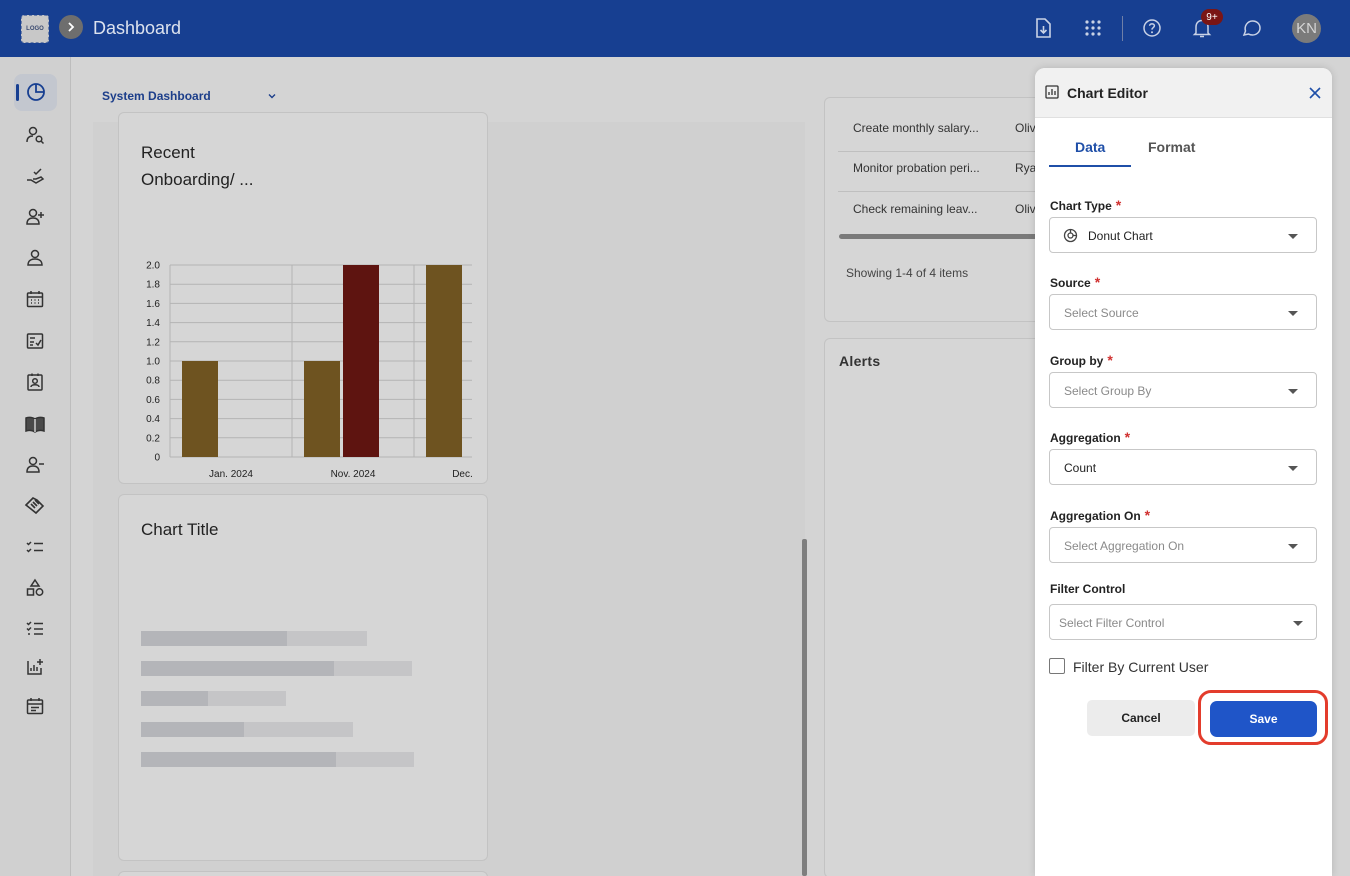  Describe the element at coordinates (1093, 28) in the screenshot. I see `apps-button` at that location.